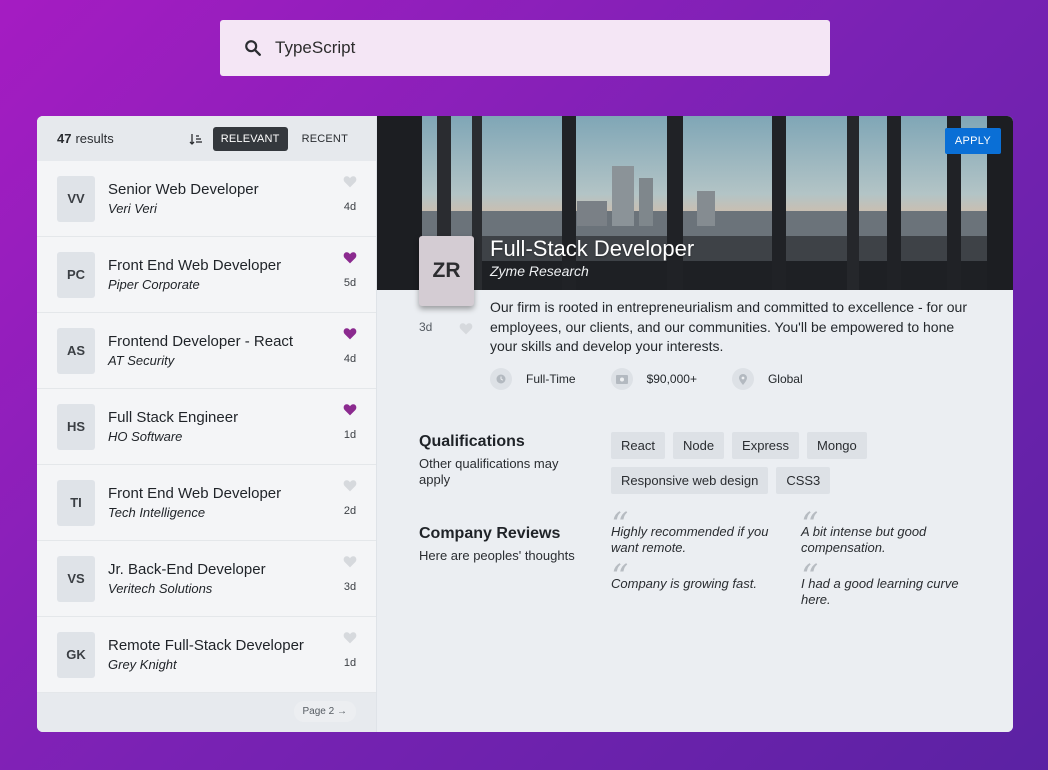 This screenshot has height=770, width=1048. Describe the element at coordinates (250, 138) in the screenshot. I see `tab-relevant: RELEVANT` at that location.